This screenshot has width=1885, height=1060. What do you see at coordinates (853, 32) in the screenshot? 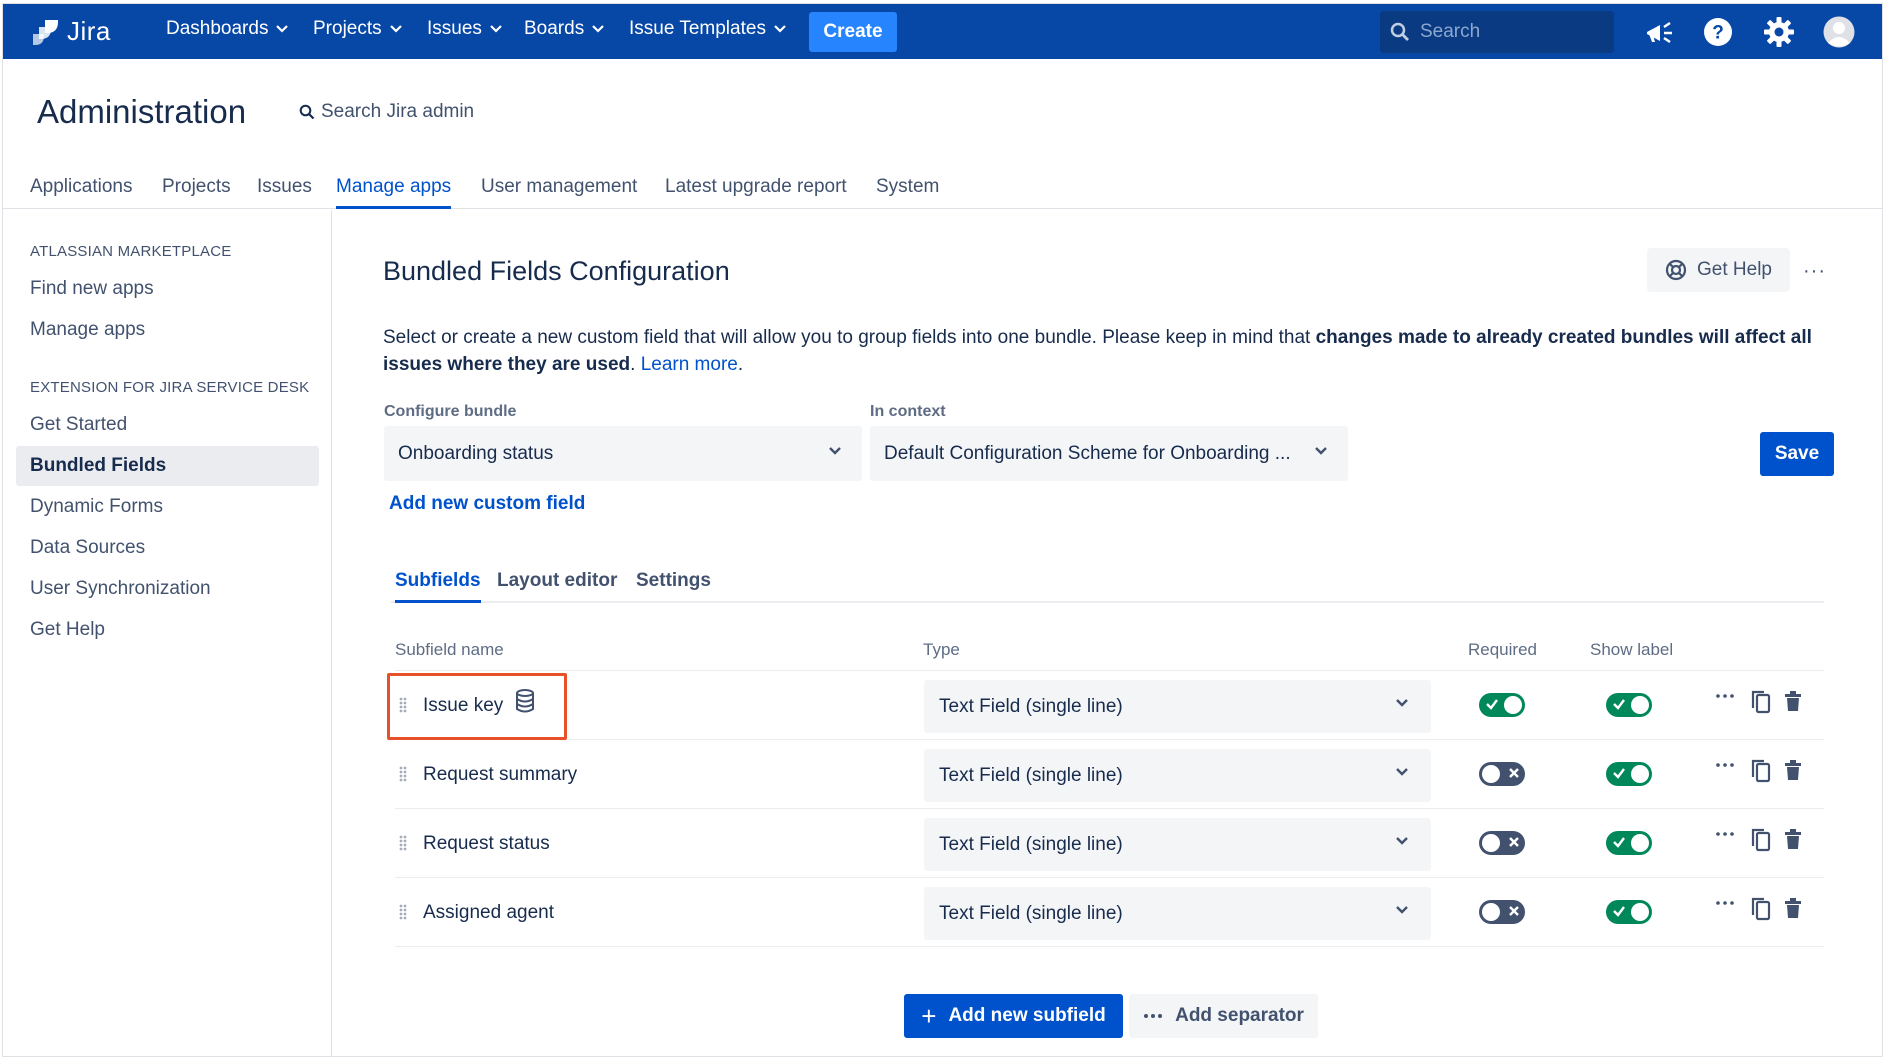
I see `create-button: Create` at bounding box center [853, 32].